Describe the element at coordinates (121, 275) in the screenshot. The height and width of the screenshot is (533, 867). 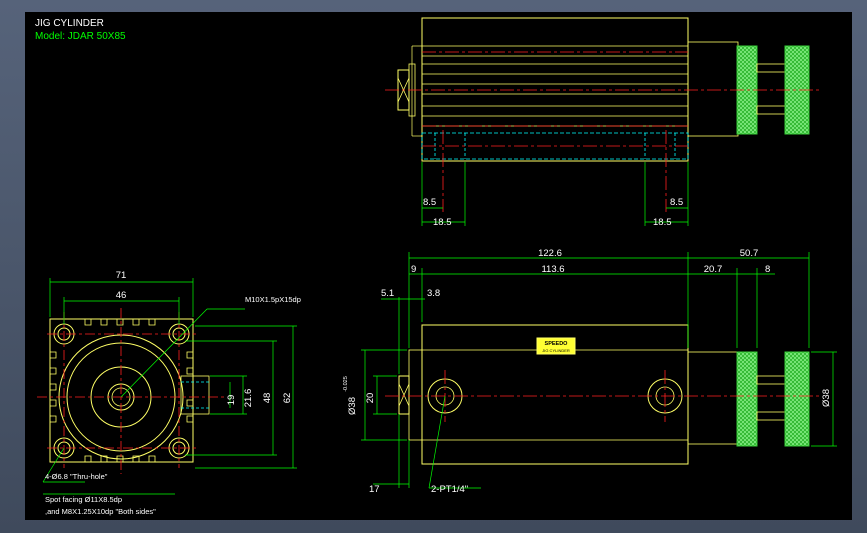
I see `dim-end-width: 71` at that location.